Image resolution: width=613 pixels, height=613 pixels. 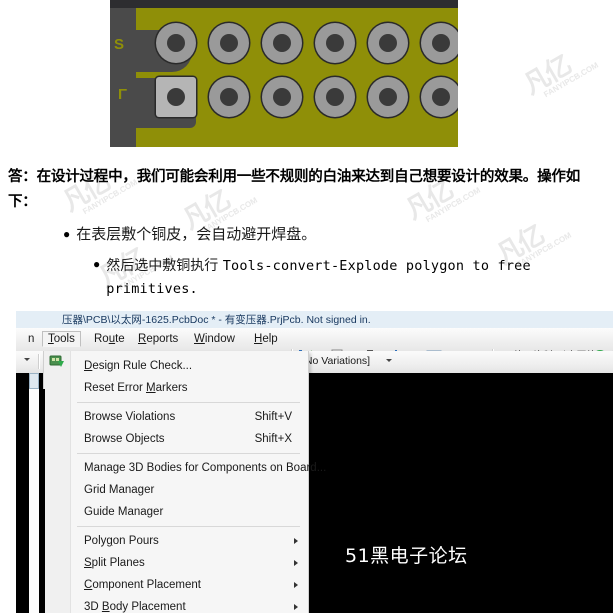 I want to click on bullet-2-command: Tools-convert-Explode polygon to free, so click(x=376, y=266).